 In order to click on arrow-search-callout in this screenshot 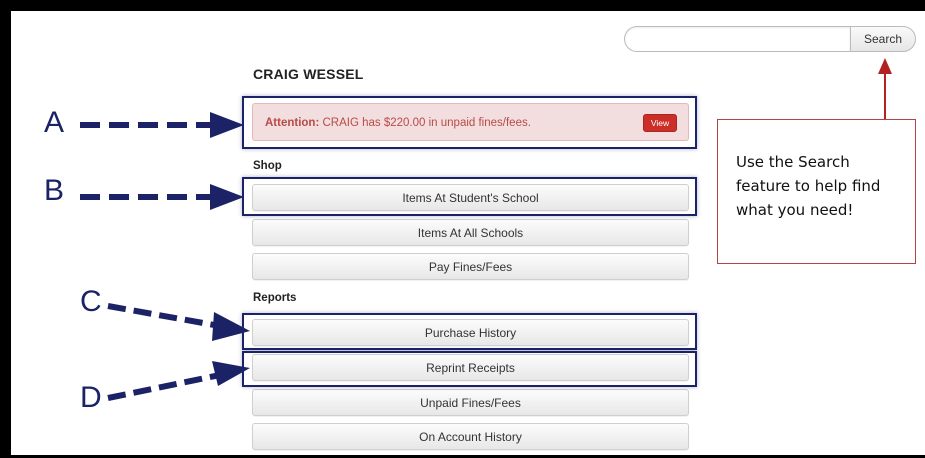, I will do `click(885, 88)`.